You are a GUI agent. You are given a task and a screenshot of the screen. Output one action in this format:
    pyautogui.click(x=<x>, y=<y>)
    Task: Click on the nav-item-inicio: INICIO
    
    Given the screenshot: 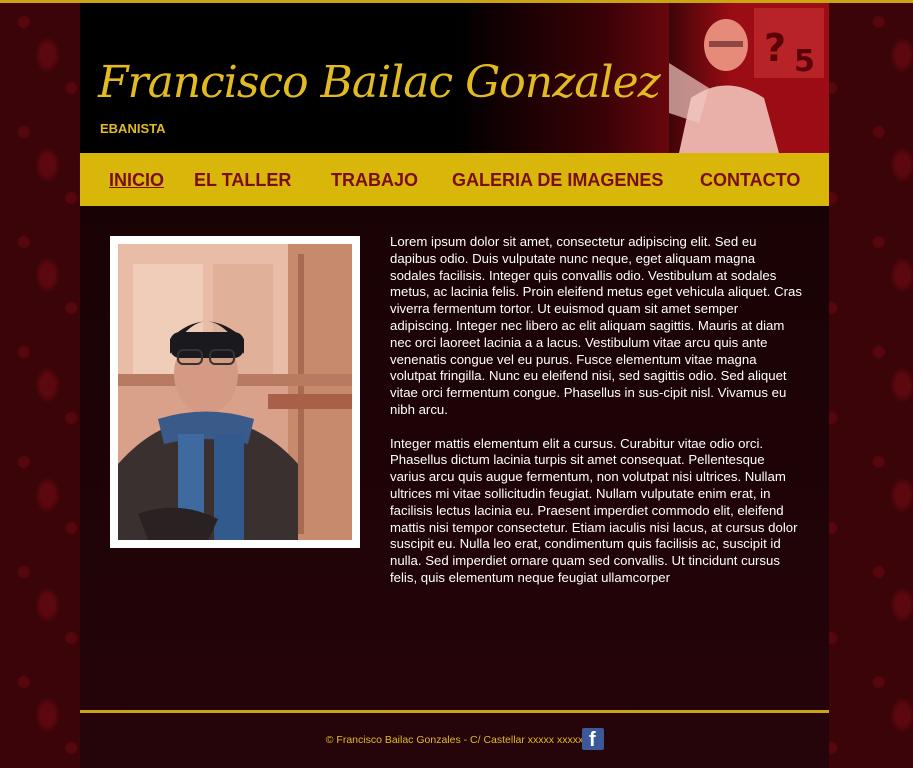 What is the action you would take?
    pyautogui.click(x=136, y=180)
    